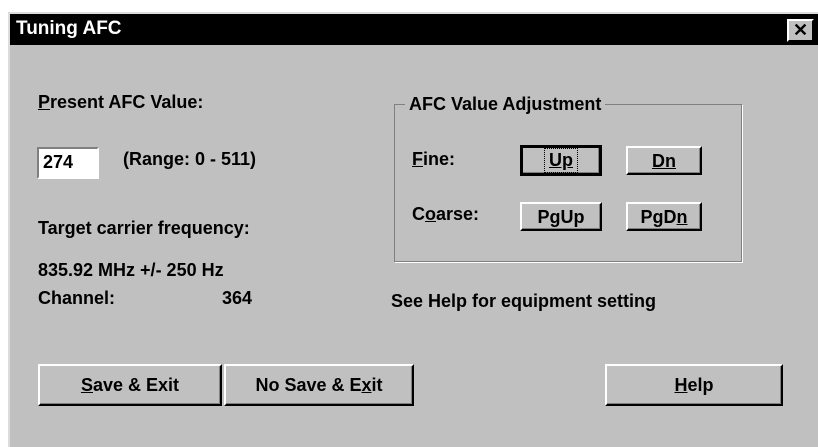 The height and width of the screenshot is (447, 818). I want to click on close-icon: ✕, so click(800, 30).